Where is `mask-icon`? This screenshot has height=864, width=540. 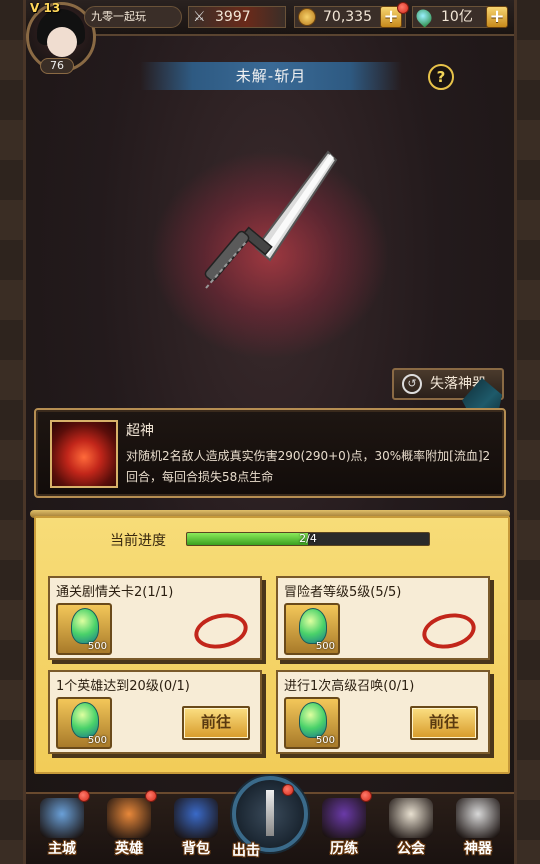
mask-icon is located at coordinates (478, 818).